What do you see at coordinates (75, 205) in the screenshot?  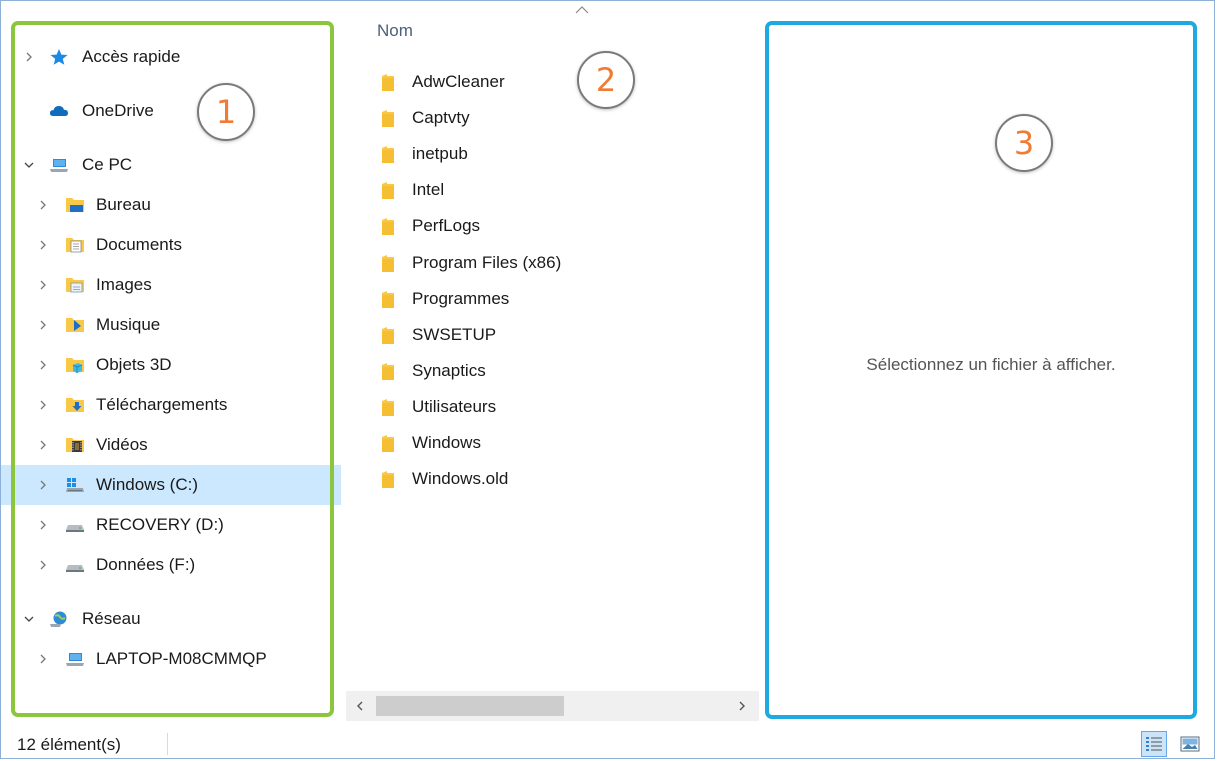 I see `desktop-folder-icon` at bounding box center [75, 205].